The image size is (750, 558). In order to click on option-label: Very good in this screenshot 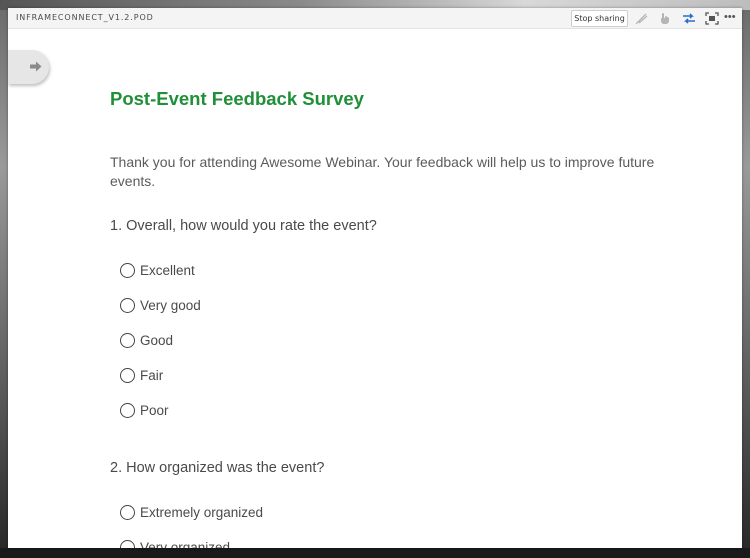, I will do `click(170, 305)`.